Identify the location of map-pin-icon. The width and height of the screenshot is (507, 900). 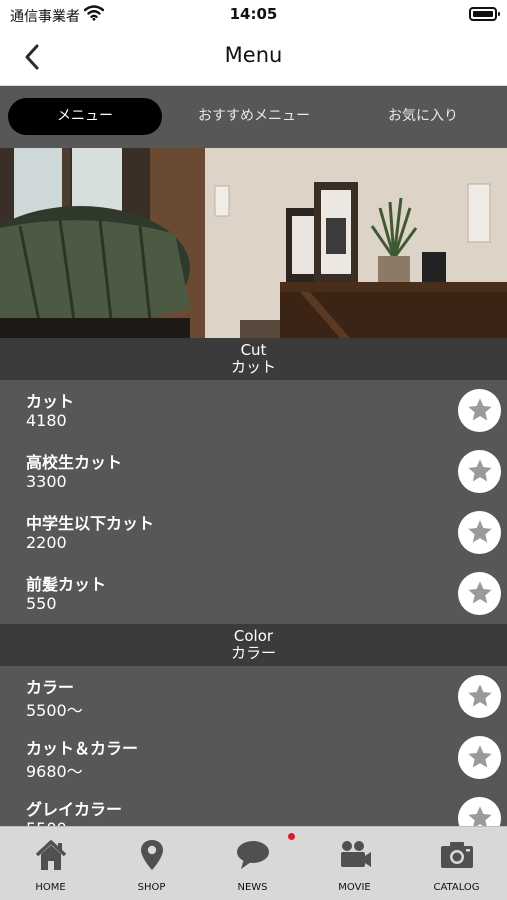
(152, 855).